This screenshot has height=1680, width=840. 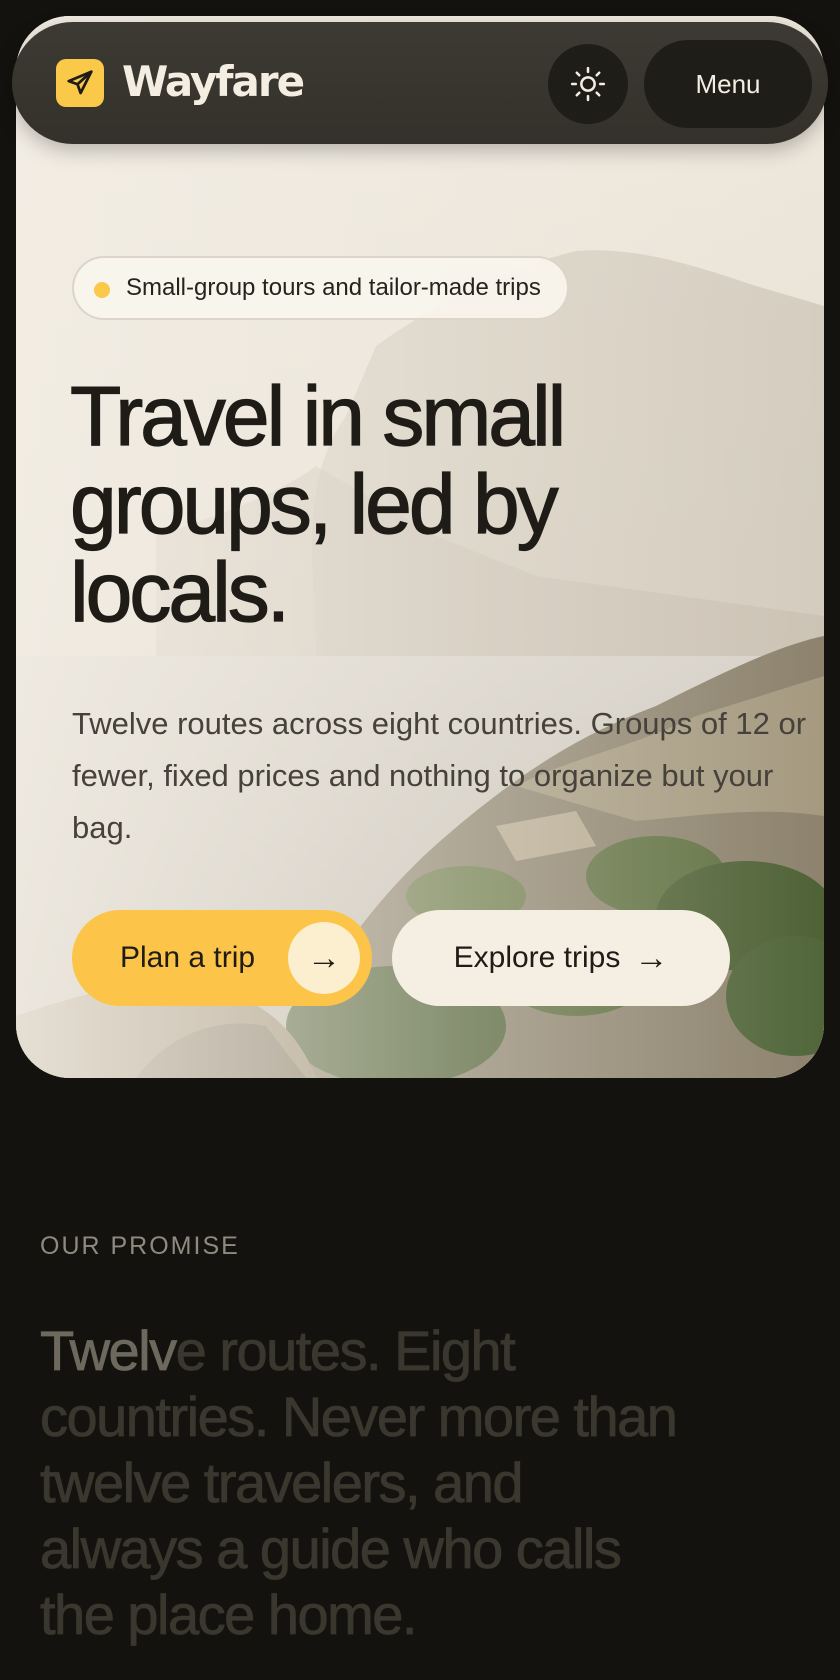 What do you see at coordinates (140, 1246) in the screenshot?
I see `section-eyebrow: OUR PROMISE` at bounding box center [140, 1246].